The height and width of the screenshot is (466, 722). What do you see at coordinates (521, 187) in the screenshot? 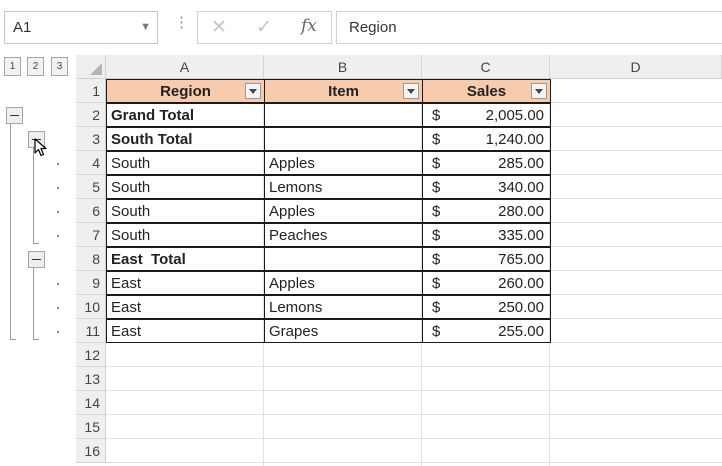
I see `sales-value: 340.00` at bounding box center [521, 187].